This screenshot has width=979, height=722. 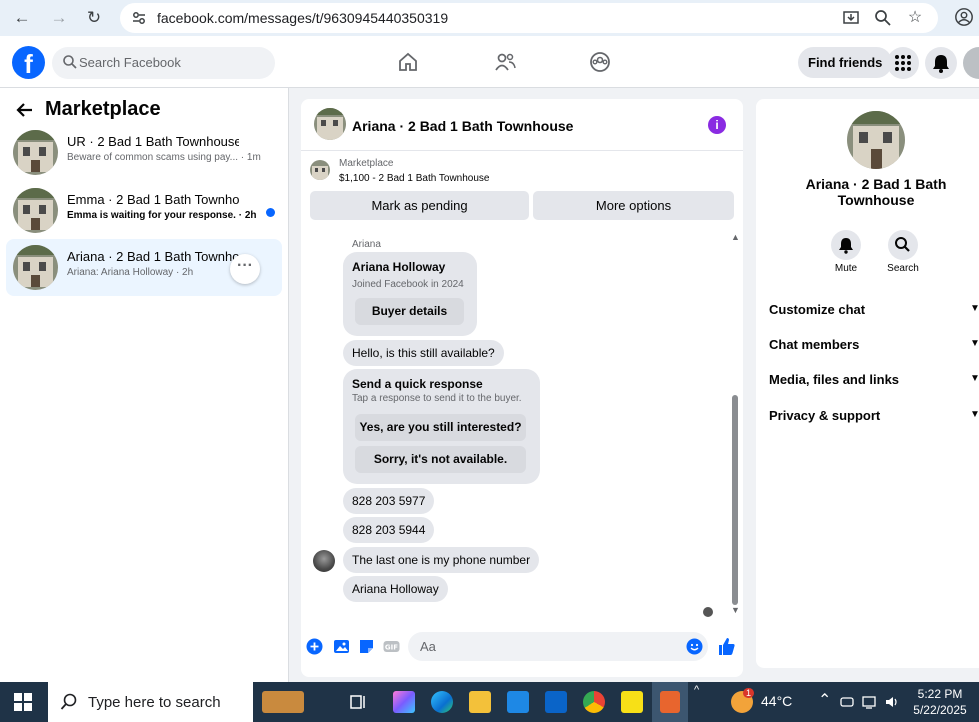 I want to click on scroll-up-icon: ▲, so click(x=735, y=237).